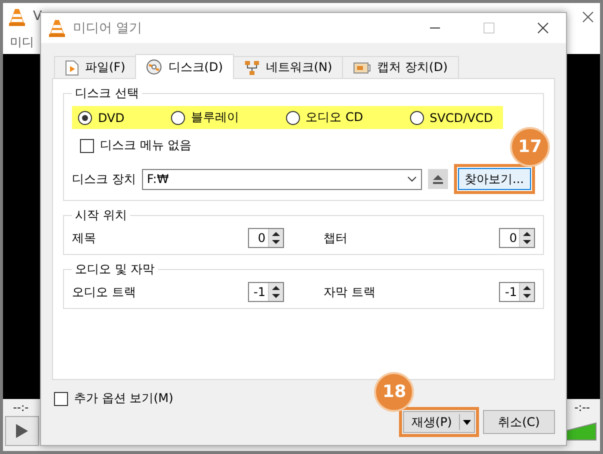 This screenshot has width=603, height=454. I want to click on group-title: 오디오 및 자막, so click(115, 269).